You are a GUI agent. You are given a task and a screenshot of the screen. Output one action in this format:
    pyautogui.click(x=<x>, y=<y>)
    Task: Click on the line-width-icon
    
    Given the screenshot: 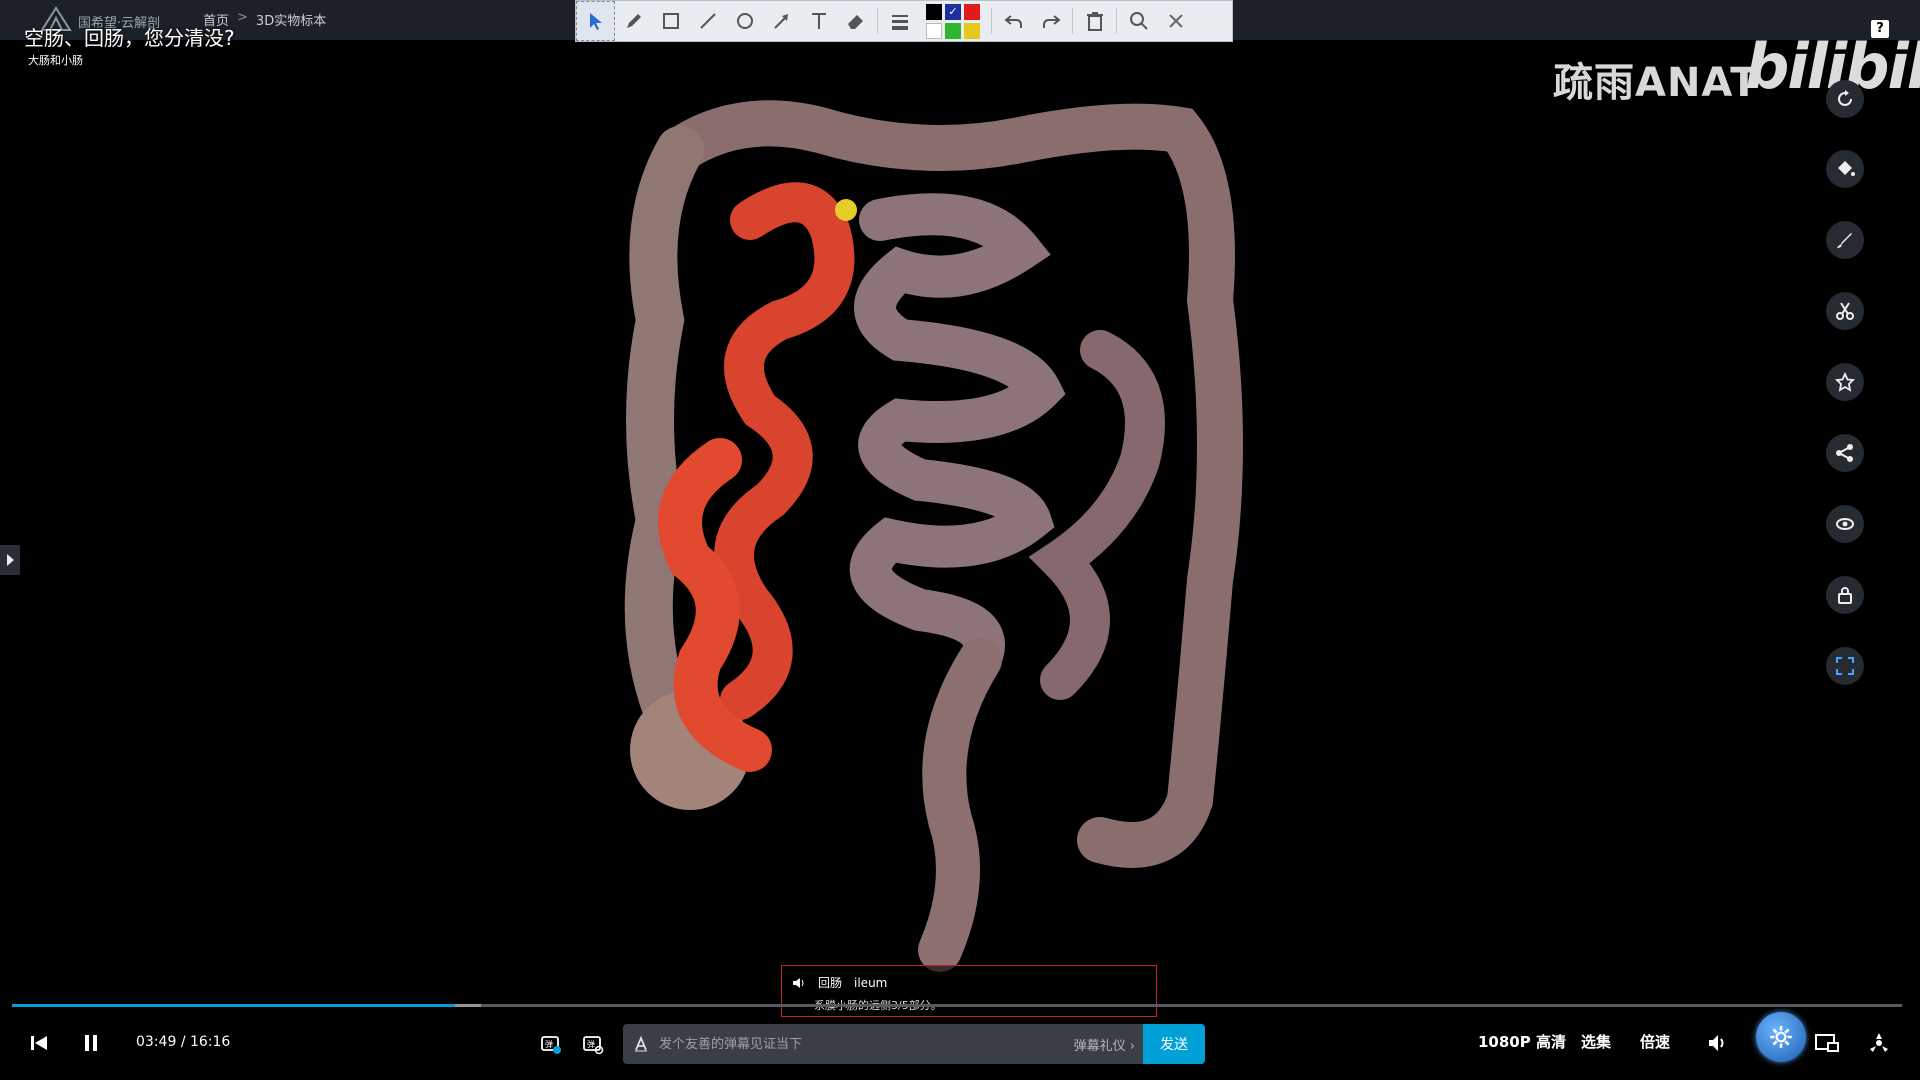 What is the action you would take?
    pyautogui.click(x=899, y=21)
    